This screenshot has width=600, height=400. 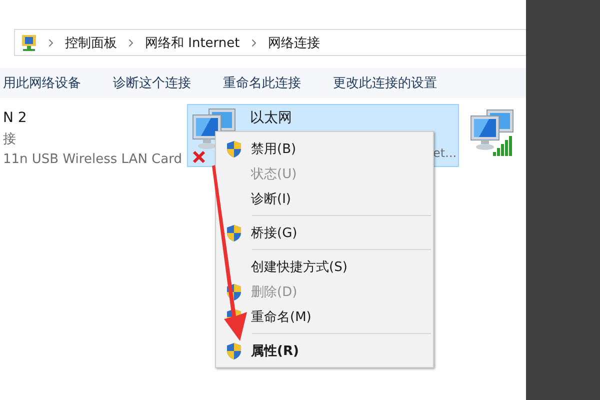 What do you see at coordinates (93, 159) in the screenshot?
I see `adapter-name: 11n USB Wireless LAN Card` at bounding box center [93, 159].